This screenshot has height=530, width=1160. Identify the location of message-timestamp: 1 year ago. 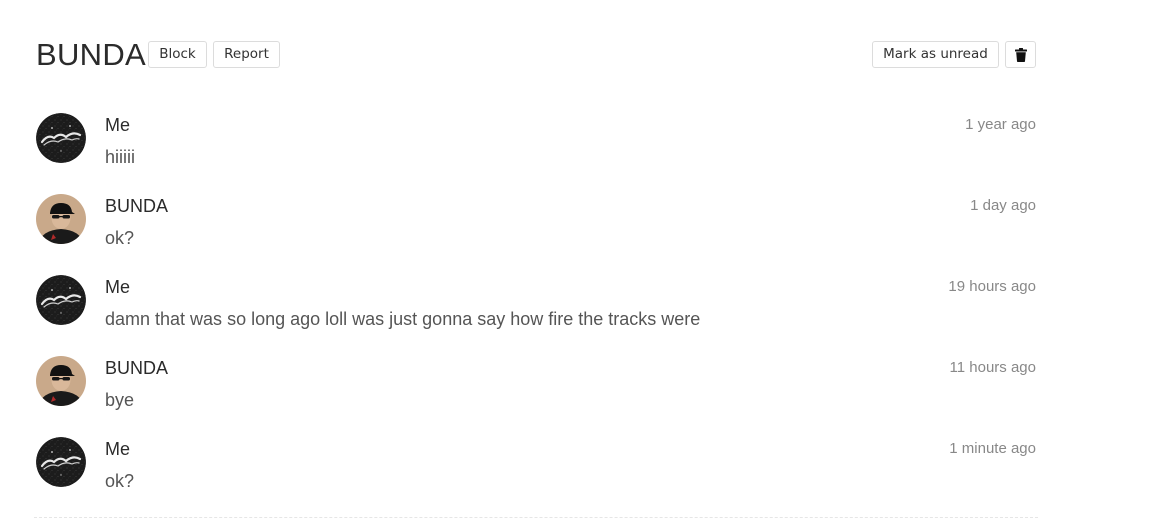
(1000, 124).